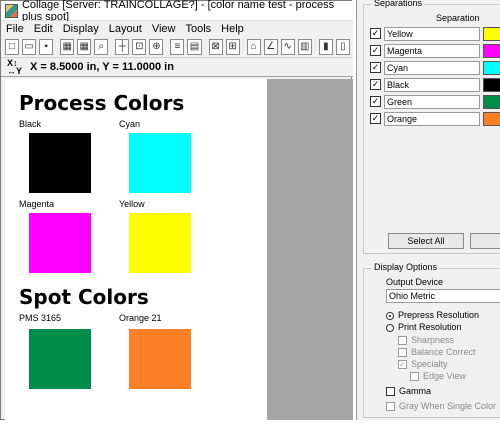 The height and width of the screenshot is (434, 500). Describe the element at coordinates (164, 29) in the screenshot. I see `menu-view: View` at that location.